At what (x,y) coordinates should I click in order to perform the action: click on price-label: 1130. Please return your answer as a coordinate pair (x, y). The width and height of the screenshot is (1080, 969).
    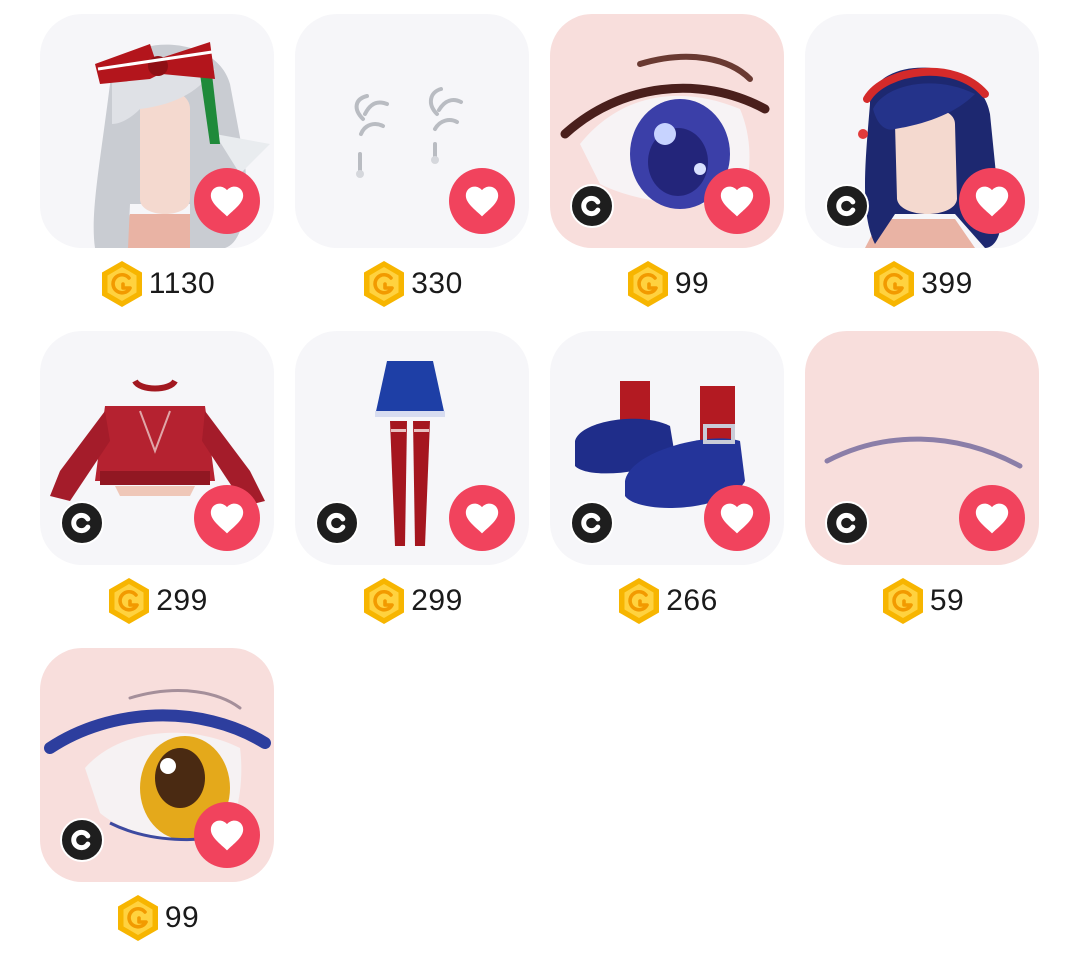
    Looking at the image, I should click on (182, 283).